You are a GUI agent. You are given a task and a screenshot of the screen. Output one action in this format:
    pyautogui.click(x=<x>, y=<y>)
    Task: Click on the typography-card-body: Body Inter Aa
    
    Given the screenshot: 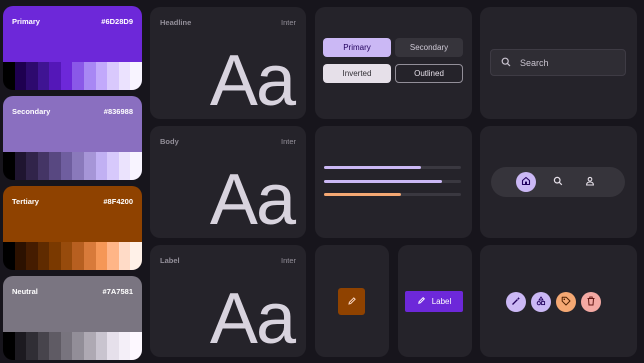 What is the action you would take?
    pyautogui.click(x=228, y=182)
    